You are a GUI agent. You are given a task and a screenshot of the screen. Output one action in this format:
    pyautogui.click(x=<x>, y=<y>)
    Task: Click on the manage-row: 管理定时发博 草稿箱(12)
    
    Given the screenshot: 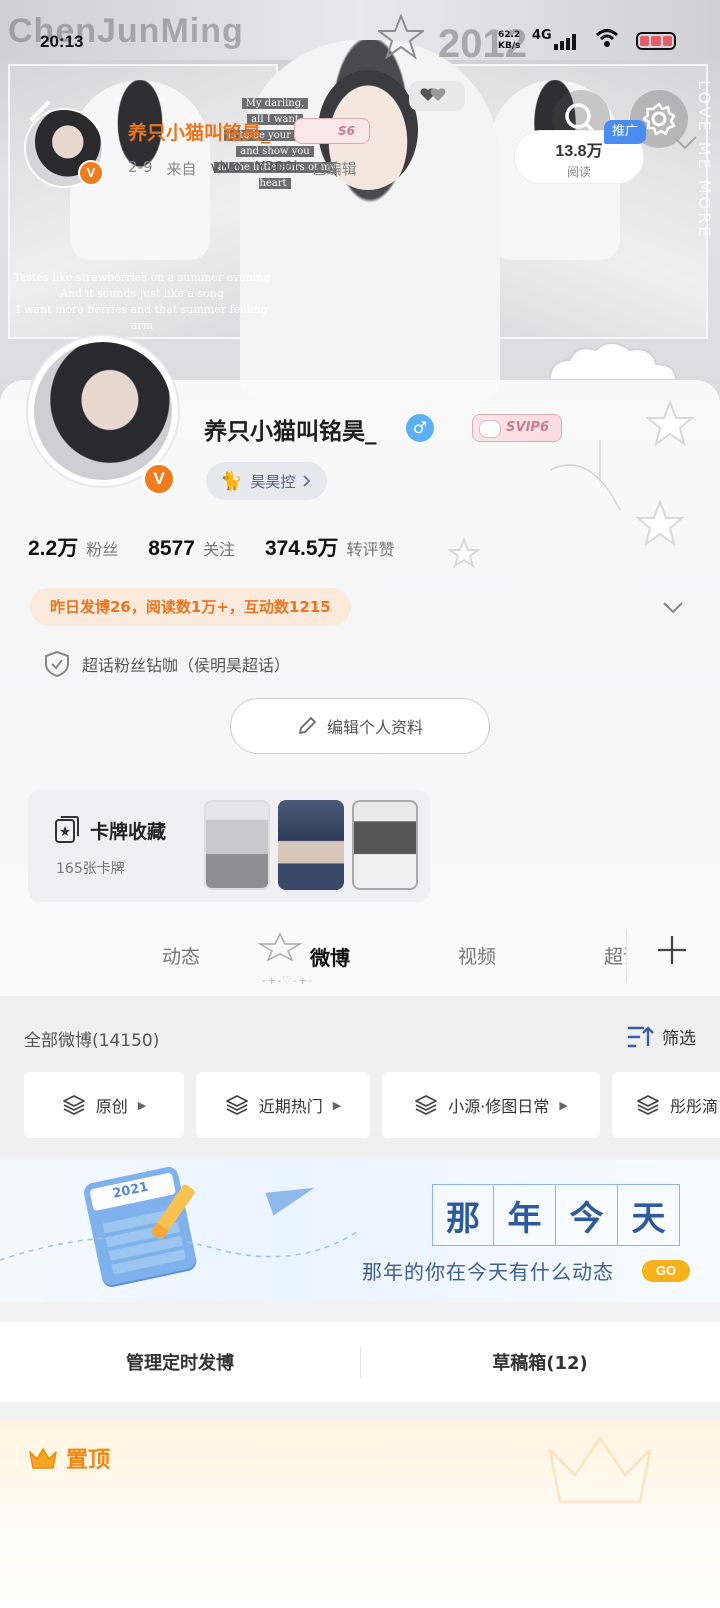 What is the action you would take?
    pyautogui.click(x=360, y=1362)
    